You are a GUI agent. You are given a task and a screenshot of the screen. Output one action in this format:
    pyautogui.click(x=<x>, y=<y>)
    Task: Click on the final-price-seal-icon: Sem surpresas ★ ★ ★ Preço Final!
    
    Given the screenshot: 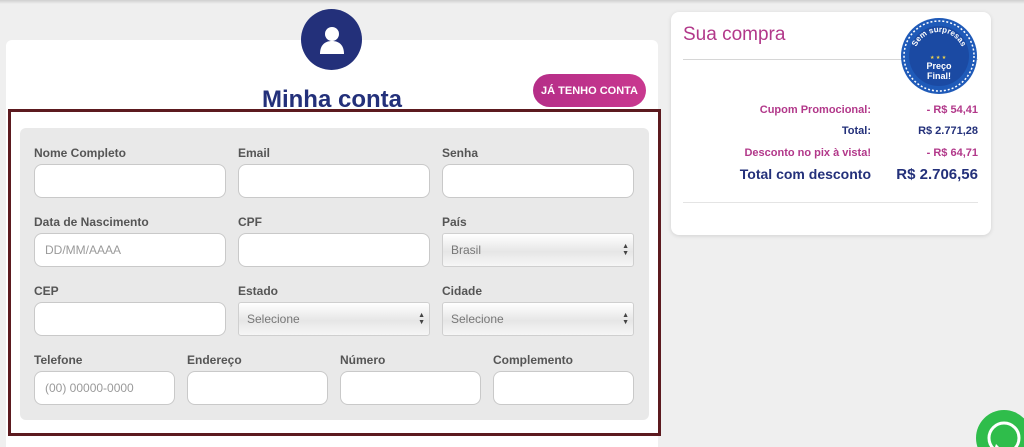 What is the action you would take?
    pyautogui.click(x=939, y=56)
    